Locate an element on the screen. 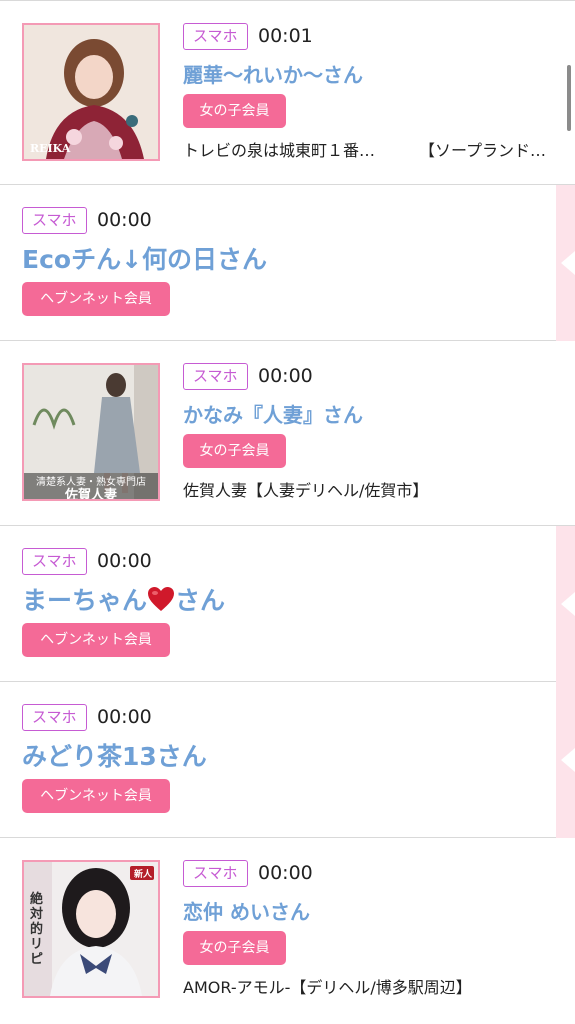 The width and height of the screenshot is (575, 1024). new-tag: 新人 is located at coordinates (142, 875).